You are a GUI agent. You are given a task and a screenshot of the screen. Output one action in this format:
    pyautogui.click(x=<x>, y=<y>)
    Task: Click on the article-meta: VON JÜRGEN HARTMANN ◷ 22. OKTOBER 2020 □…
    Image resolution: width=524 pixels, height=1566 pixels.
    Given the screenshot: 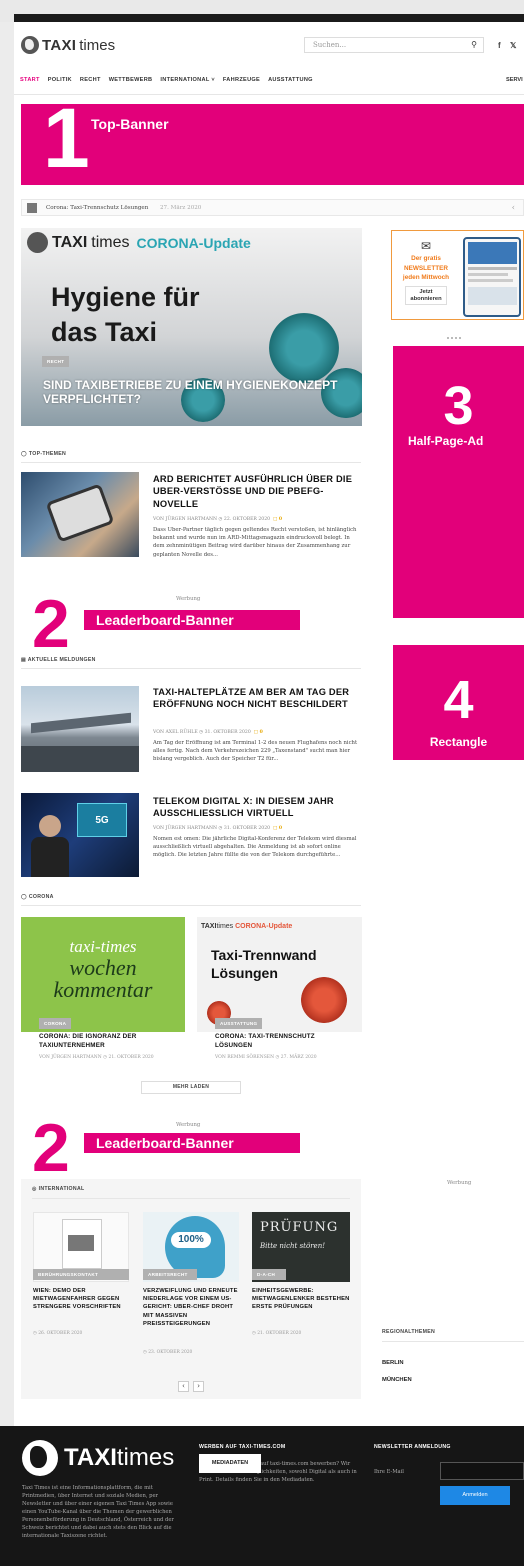 What is the action you would take?
    pyautogui.click(x=218, y=519)
    